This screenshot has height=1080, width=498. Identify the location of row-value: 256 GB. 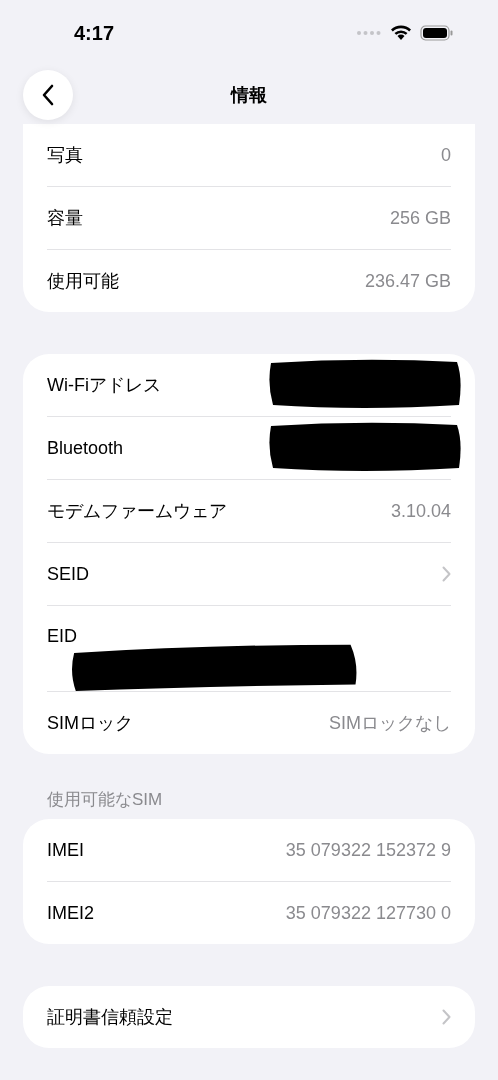
(420, 218).